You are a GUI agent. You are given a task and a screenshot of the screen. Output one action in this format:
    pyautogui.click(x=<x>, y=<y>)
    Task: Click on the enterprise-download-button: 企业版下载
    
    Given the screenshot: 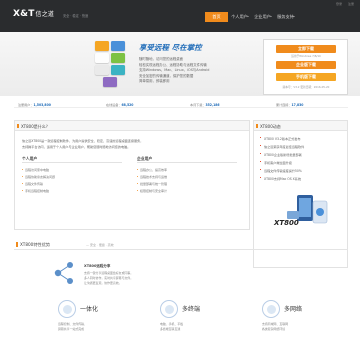 What is the action you would take?
    pyautogui.click(x=306, y=65)
    